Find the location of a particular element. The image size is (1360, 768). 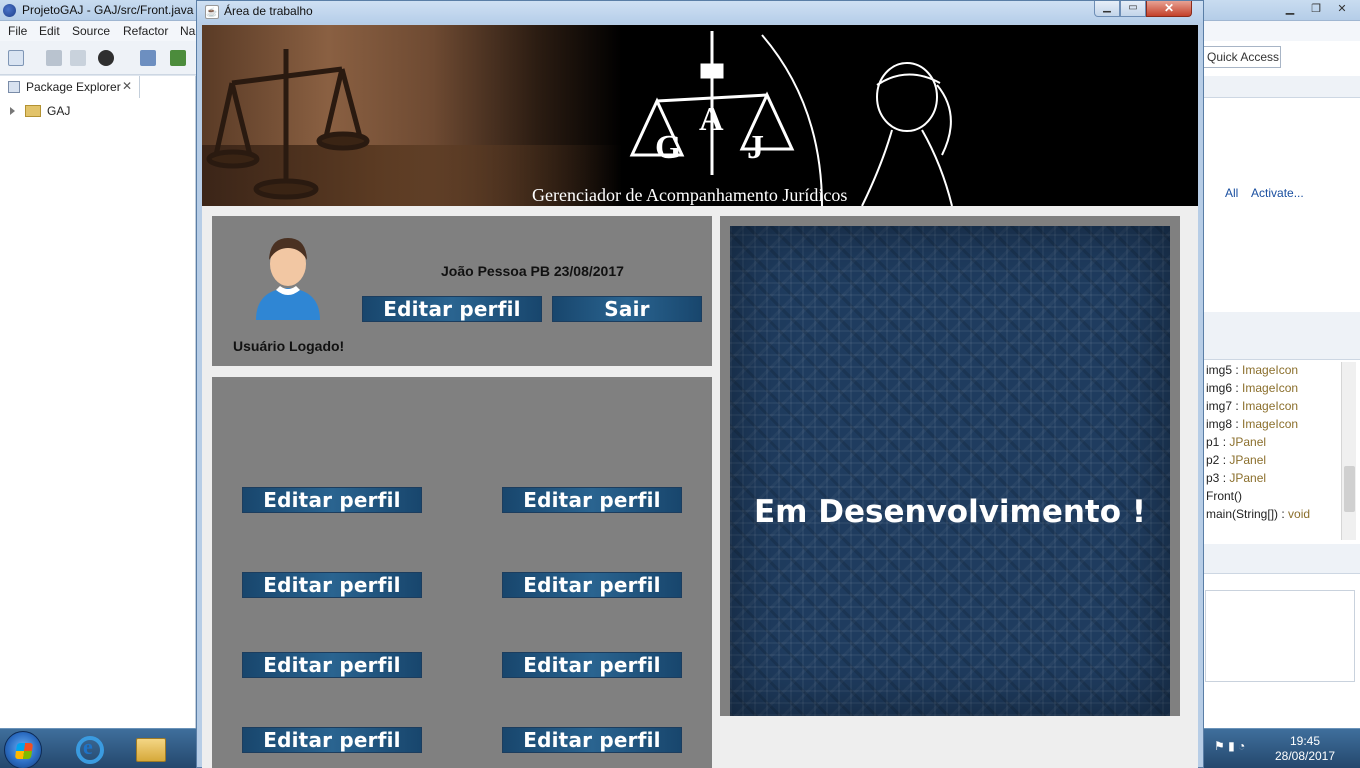

internet-explorer-icon is located at coordinates (90, 749).